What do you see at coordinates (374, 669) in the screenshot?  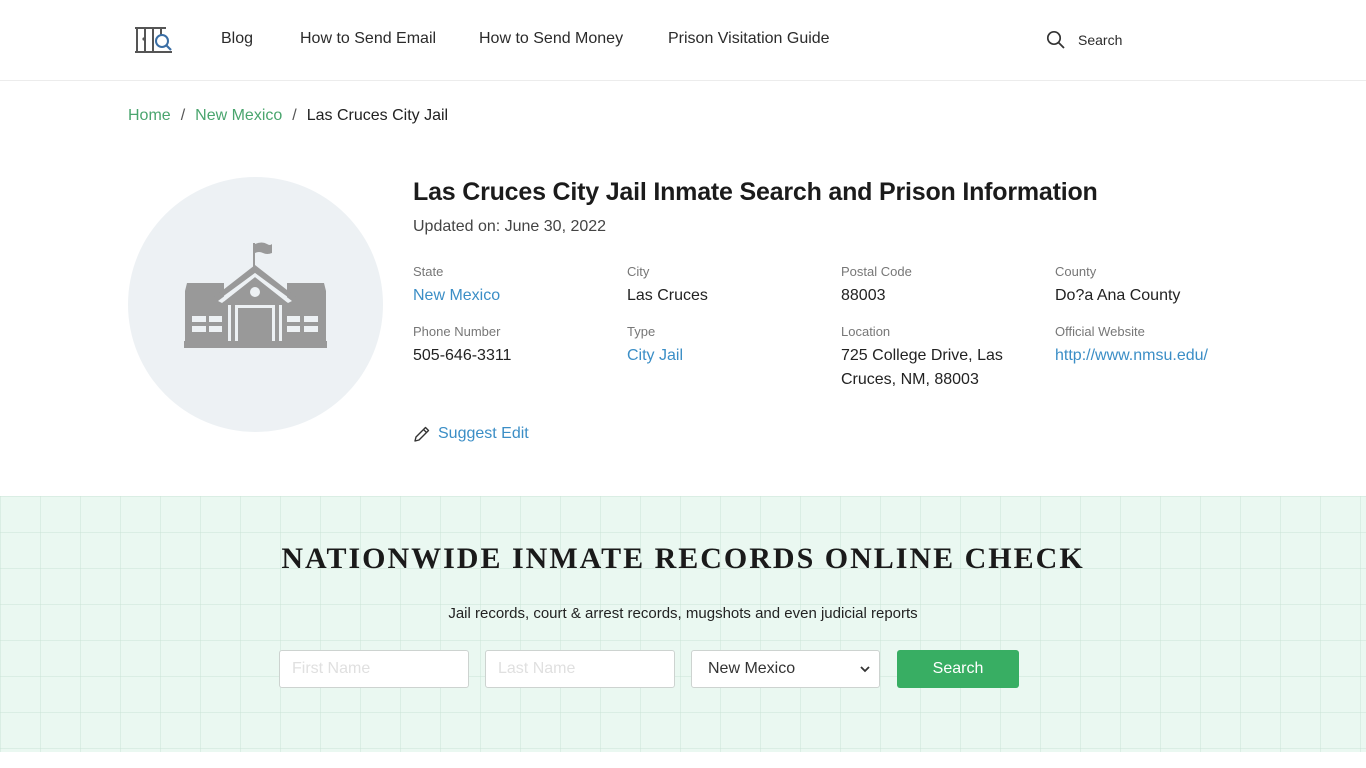 I see `first-name-input` at bounding box center [374, 669].